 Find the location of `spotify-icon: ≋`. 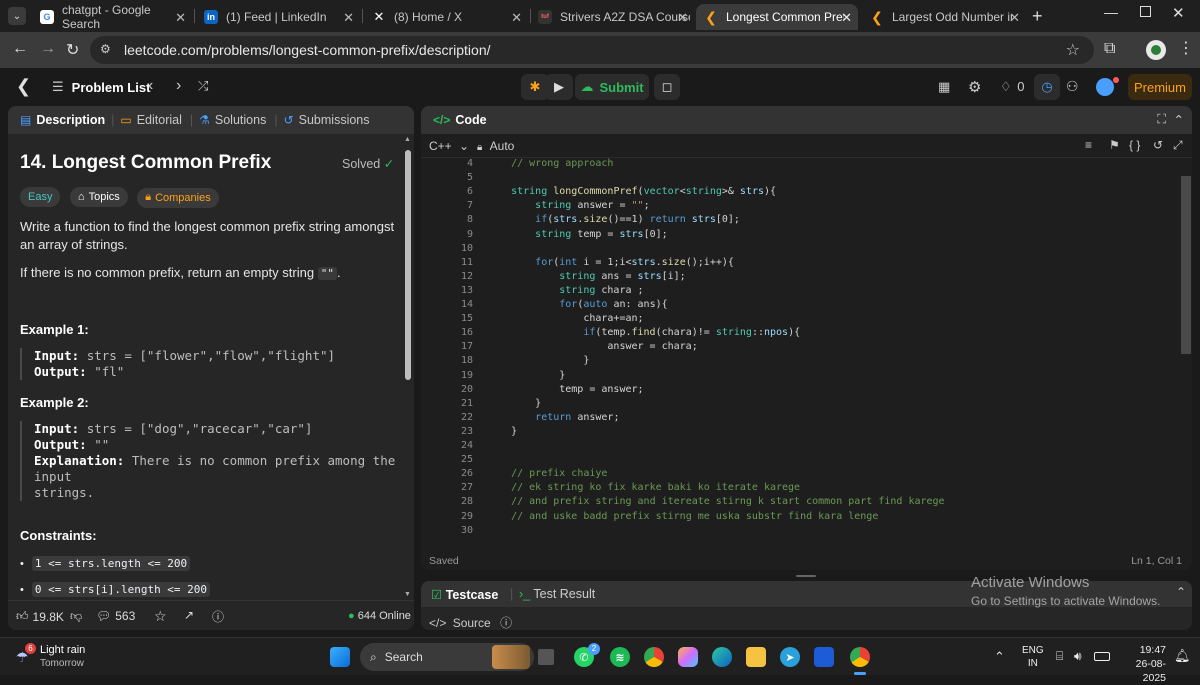

spotify-icon: ≋ is located at coordinates (620, 657).